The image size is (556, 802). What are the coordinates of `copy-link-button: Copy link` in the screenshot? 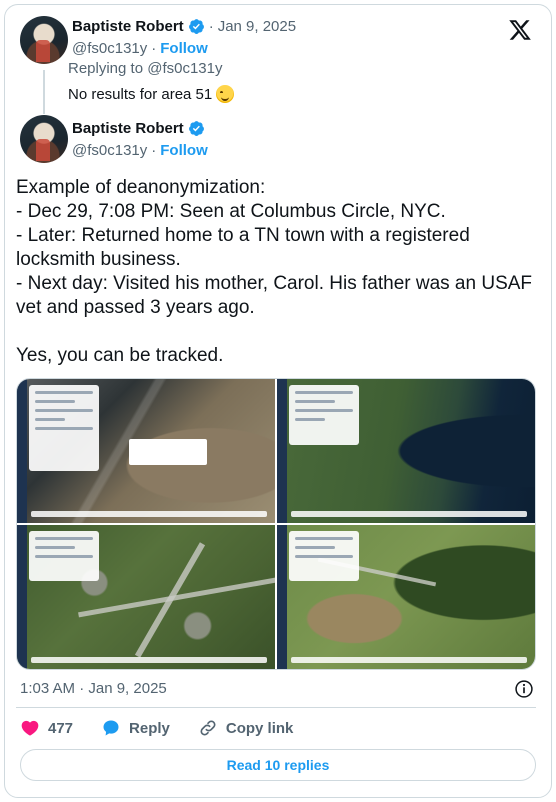 It's located at (246, 728).